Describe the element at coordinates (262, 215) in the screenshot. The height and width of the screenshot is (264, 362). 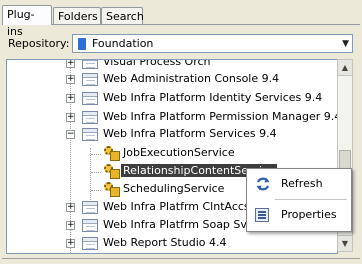
I see `properties-icon` at that location.